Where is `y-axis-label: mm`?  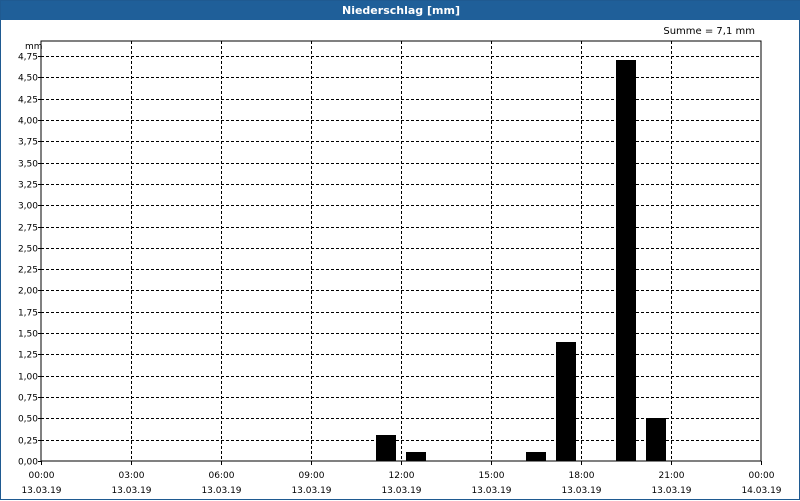 y-axis-label: mm is located at coordinates (34, 47).